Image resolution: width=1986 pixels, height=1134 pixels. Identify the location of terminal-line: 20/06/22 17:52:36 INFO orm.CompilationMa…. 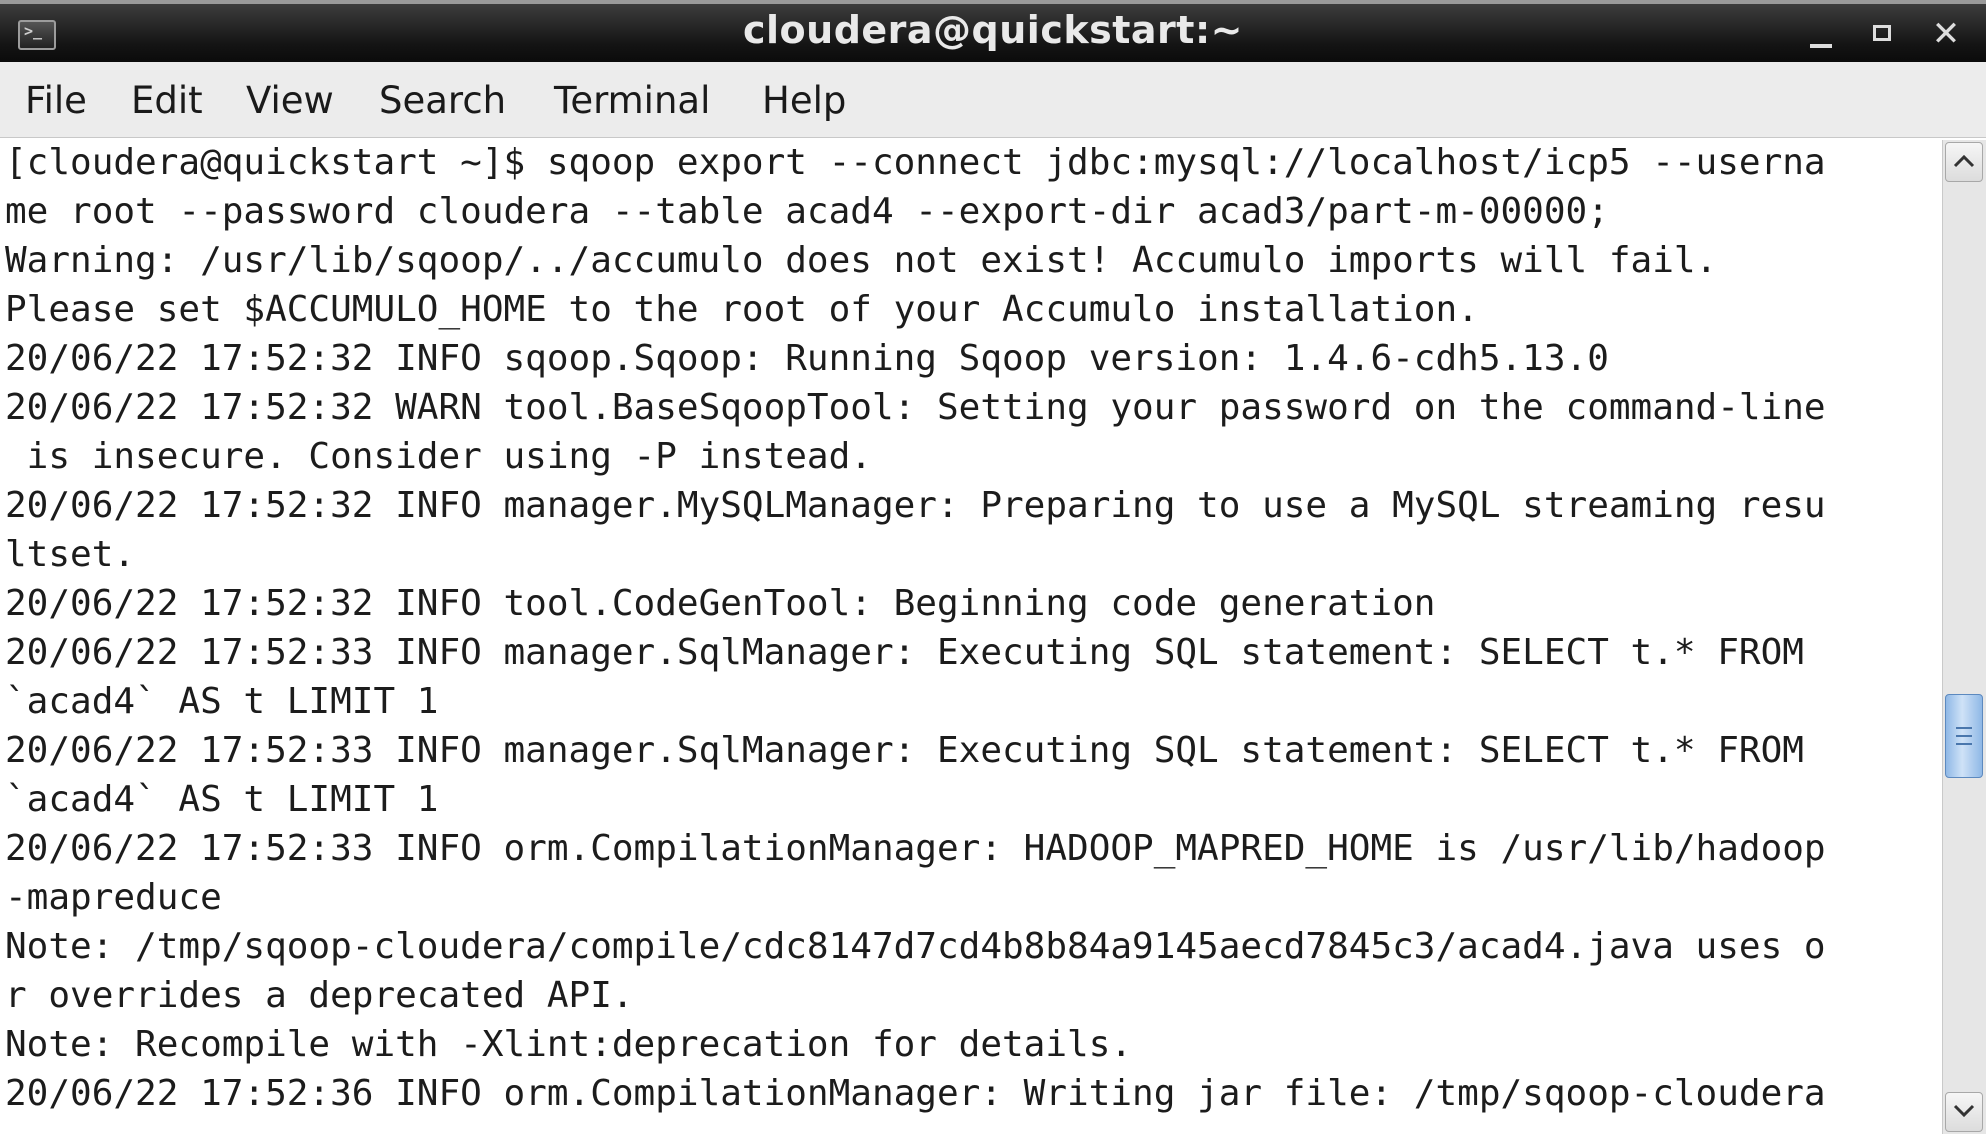
(915, 1093).